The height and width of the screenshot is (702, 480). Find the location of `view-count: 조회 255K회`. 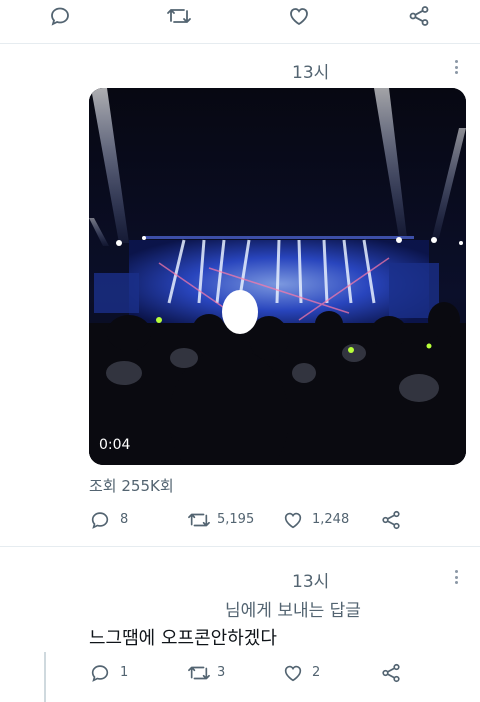

view-count: 조회 255K회 is located at coordinates (131, 486).